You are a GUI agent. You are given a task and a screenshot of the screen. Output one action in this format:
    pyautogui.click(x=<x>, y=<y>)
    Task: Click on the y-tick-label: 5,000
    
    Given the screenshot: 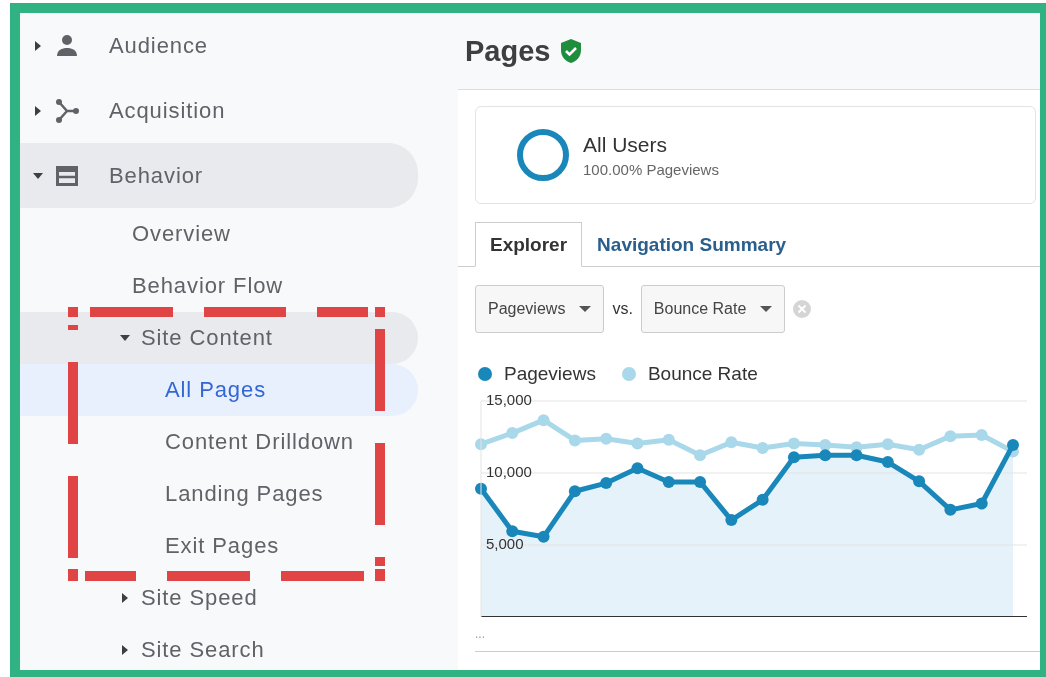 What is the action you would take?
    pyautogui.click(x=505, y=543)
    